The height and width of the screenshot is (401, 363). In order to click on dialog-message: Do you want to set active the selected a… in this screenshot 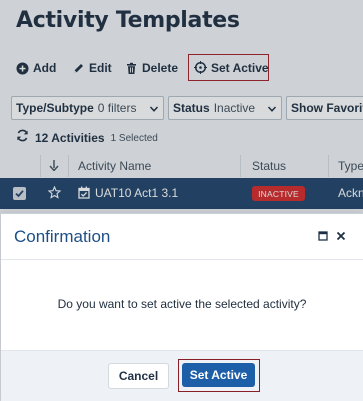, I will do `click(182, 304)`.